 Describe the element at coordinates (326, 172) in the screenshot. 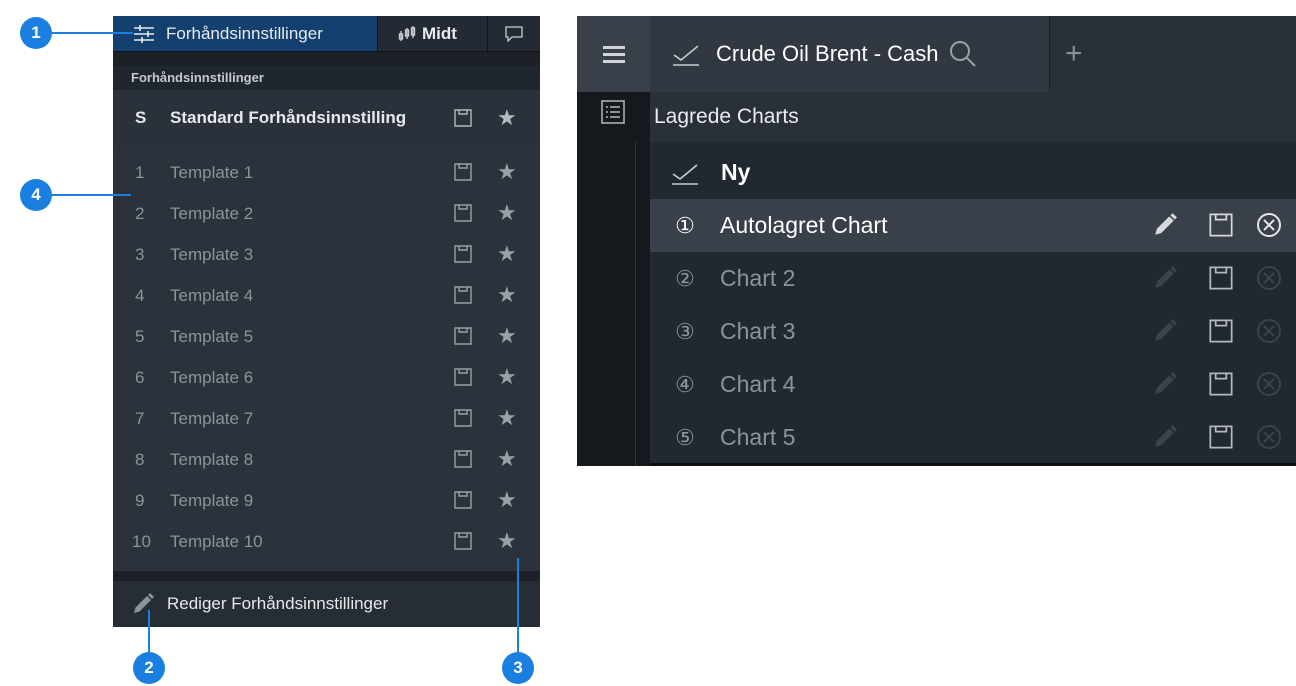

I see `template-row: 1 Template 1 ★` at that location.